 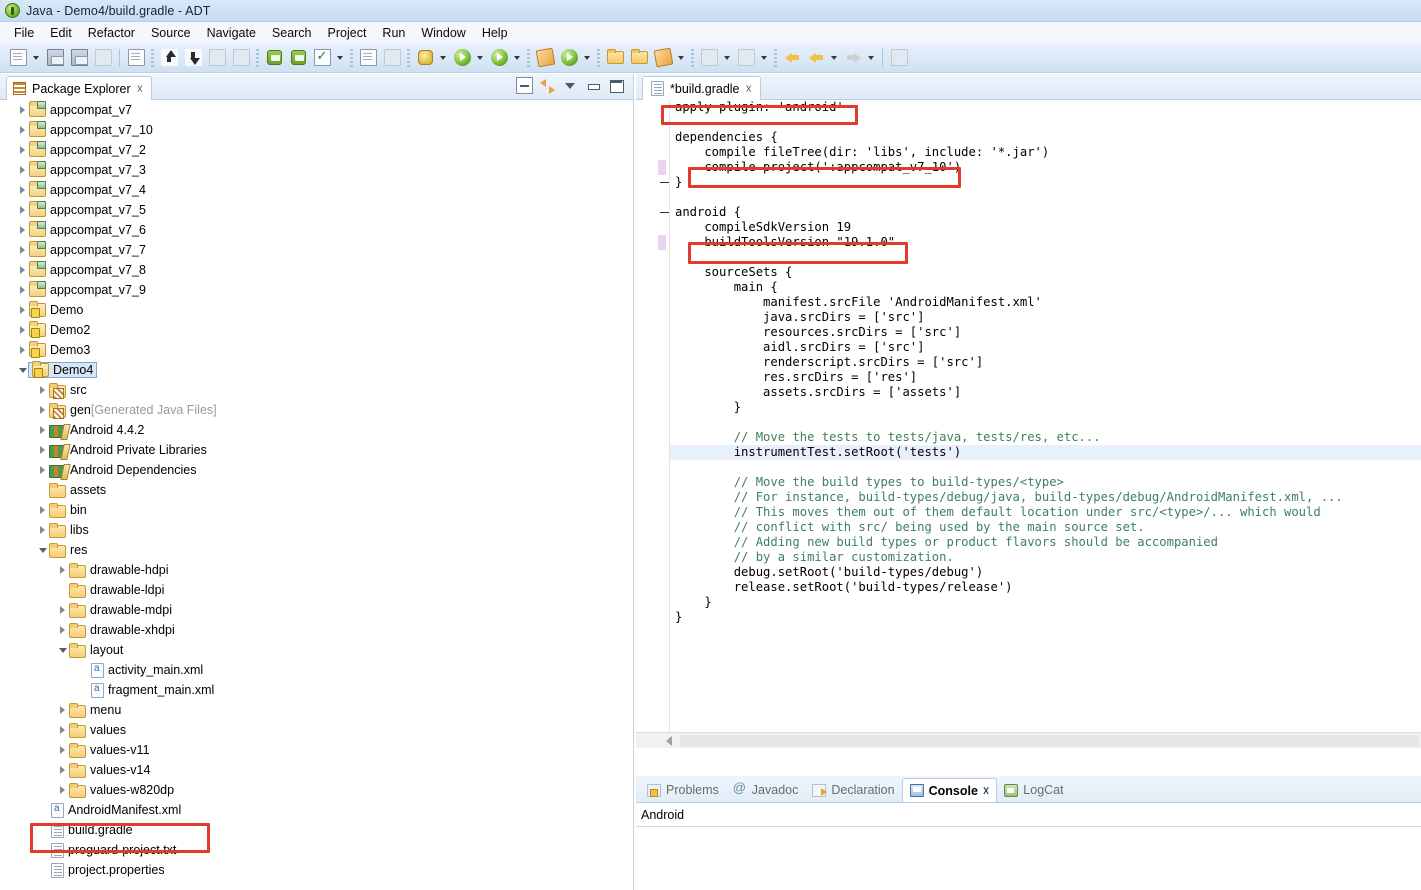 I want to click on tab-declaration: Declaration, so click(x=853, y=790).